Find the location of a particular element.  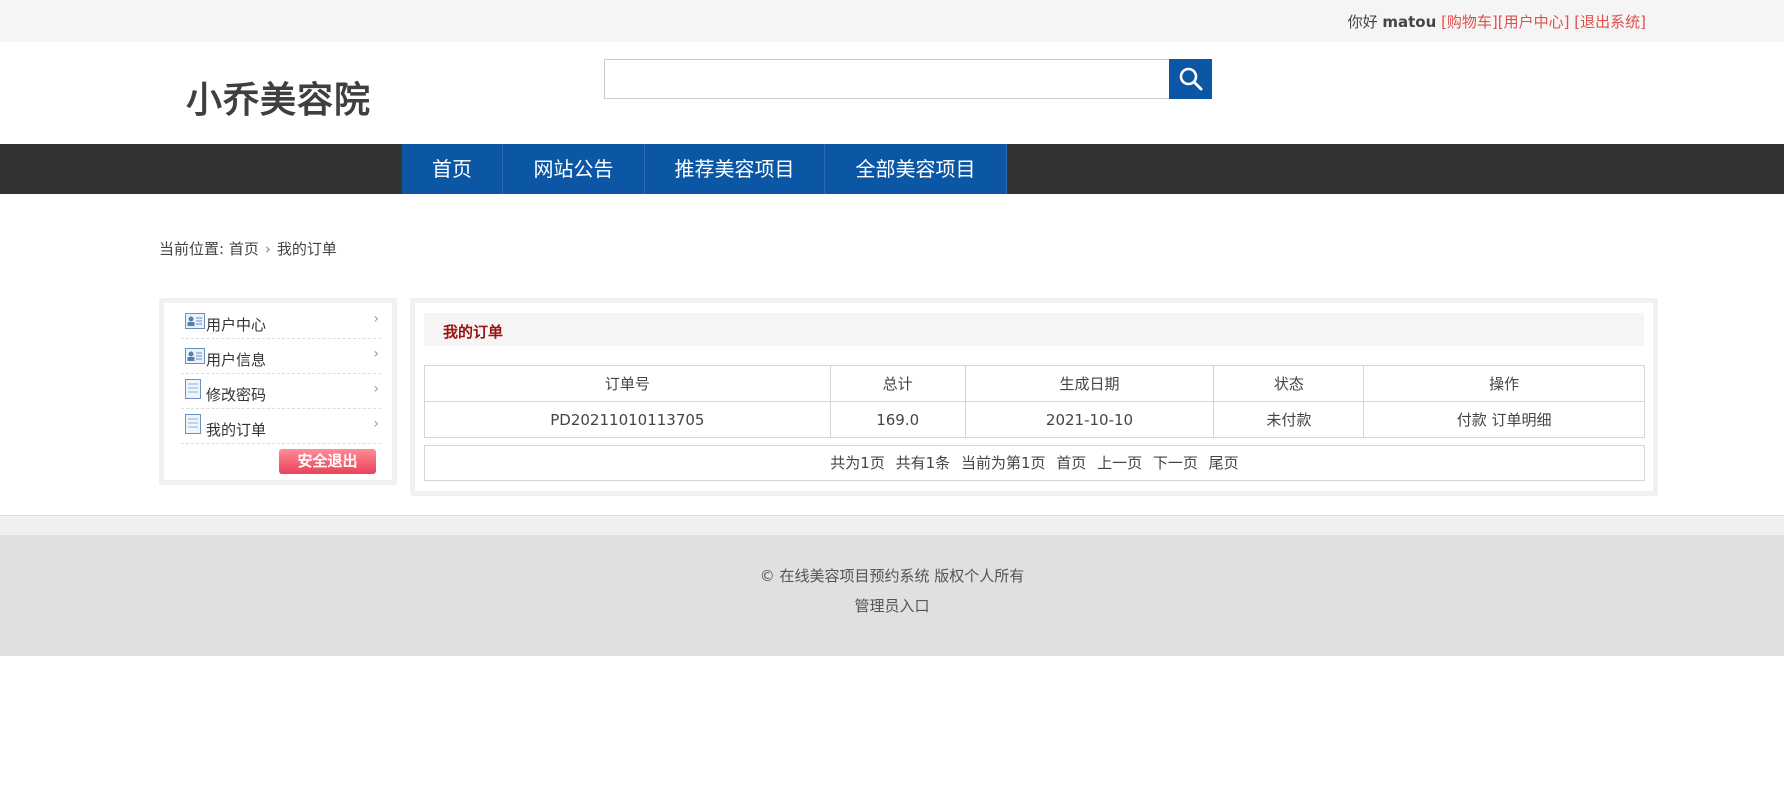

sidebar-item-change-password: 修改密码 › is located at coordinates (281, 392).